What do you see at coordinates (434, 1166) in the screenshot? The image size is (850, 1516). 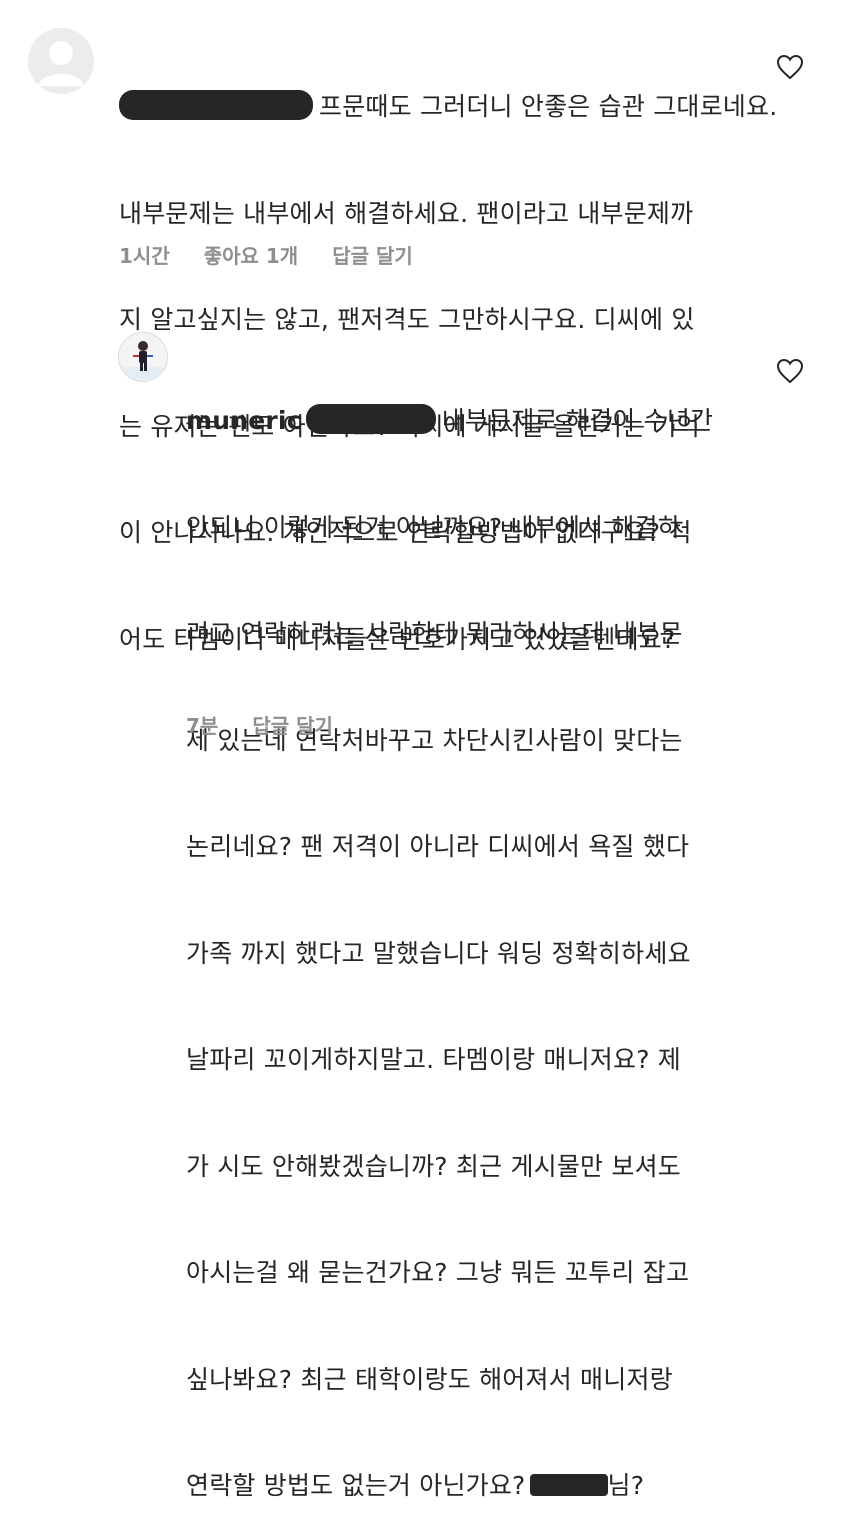 I see `comment-line: 가 시도 안해봤겠습니까? 최근 게시물만 보셔도` at bounding box center [434, 1166].